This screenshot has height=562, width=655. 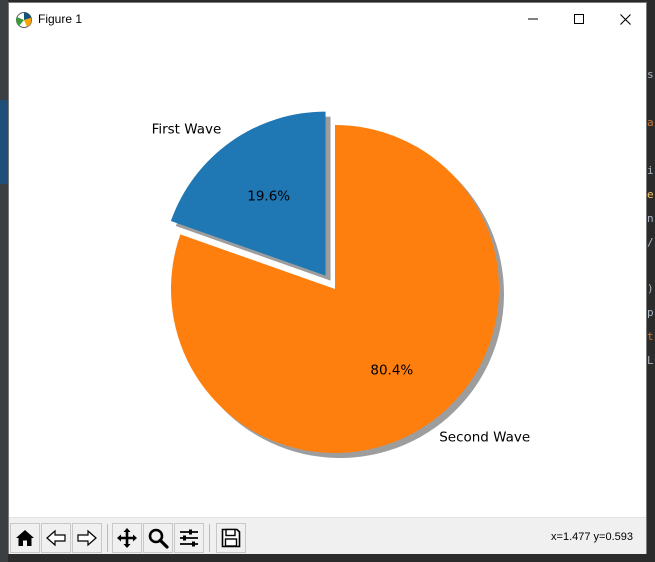 I want to click on maximize-icon, so click(x=579, y=19).